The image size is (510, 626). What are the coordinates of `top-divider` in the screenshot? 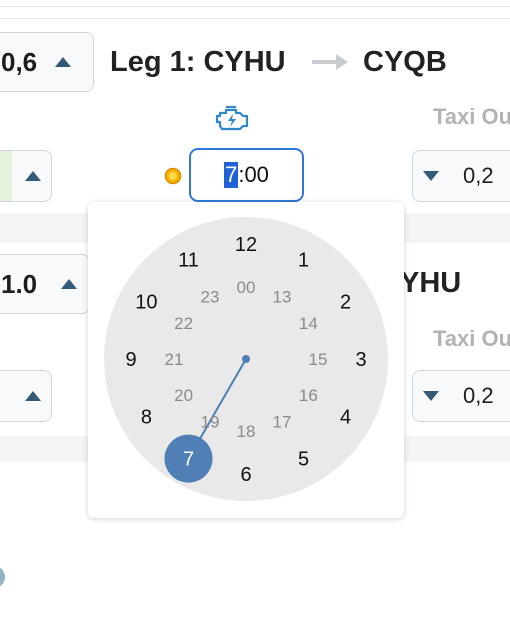 It's located at (255, 6).